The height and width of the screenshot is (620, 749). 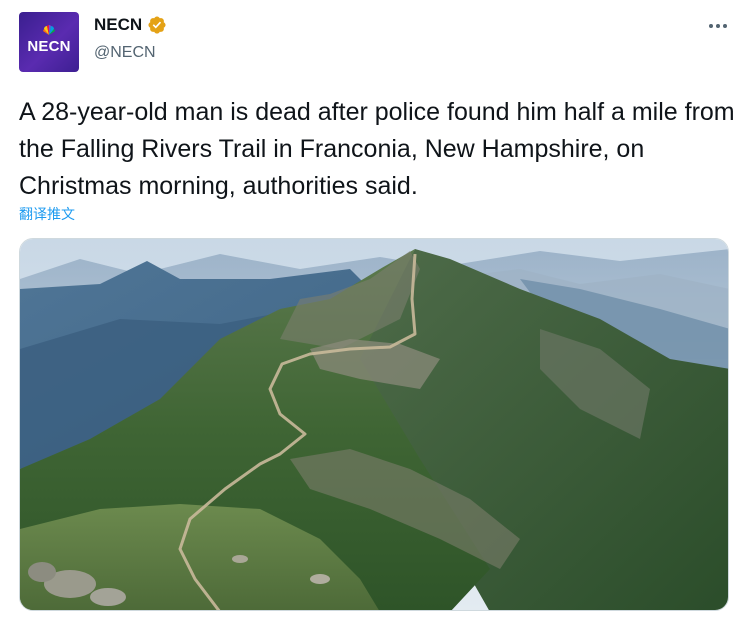 What do you see at coordinates (49, 46) in the screenshot?
I see `avatar-logo-text: NECN` at bounding box center [49, 46].